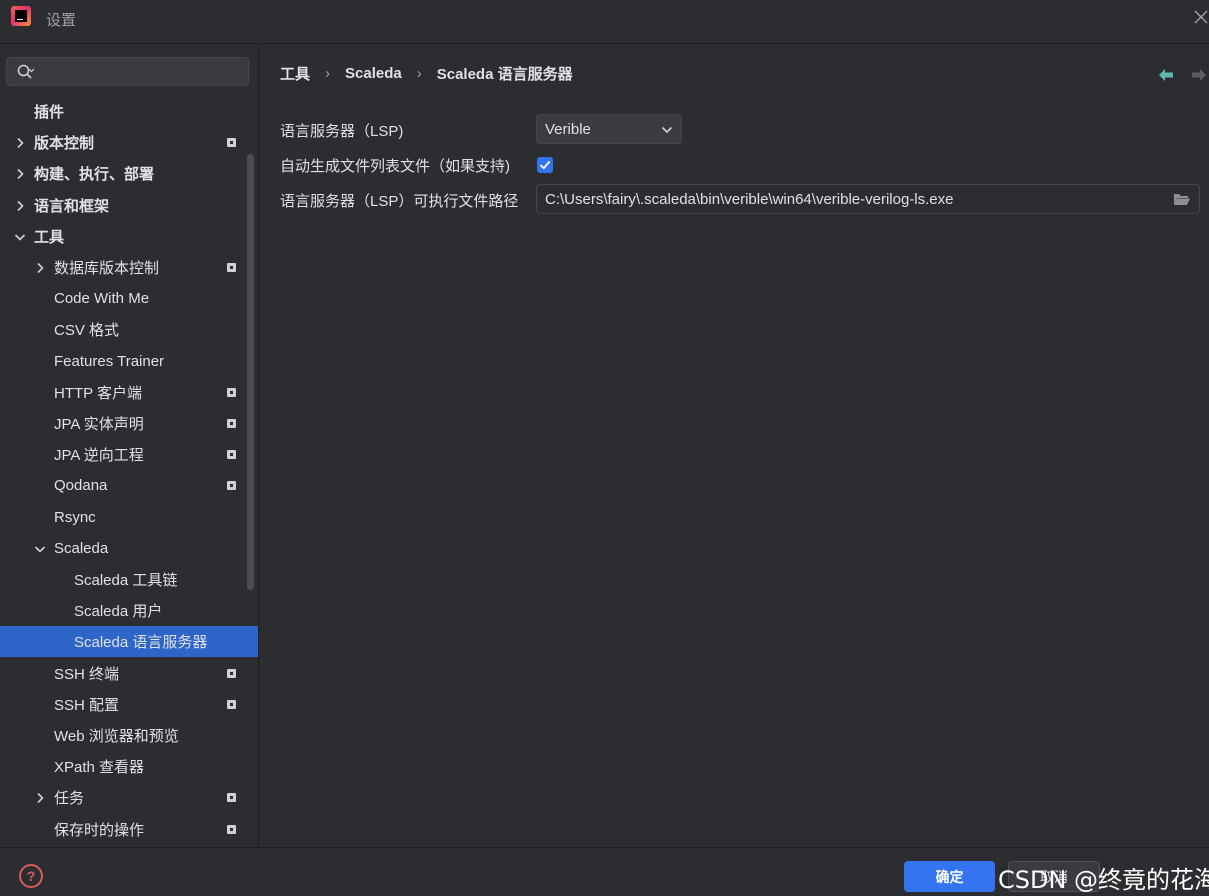 Image resolution: width=1209 pixels, height=896 pixels. I want to click on footer-divider, so click(604, 847).